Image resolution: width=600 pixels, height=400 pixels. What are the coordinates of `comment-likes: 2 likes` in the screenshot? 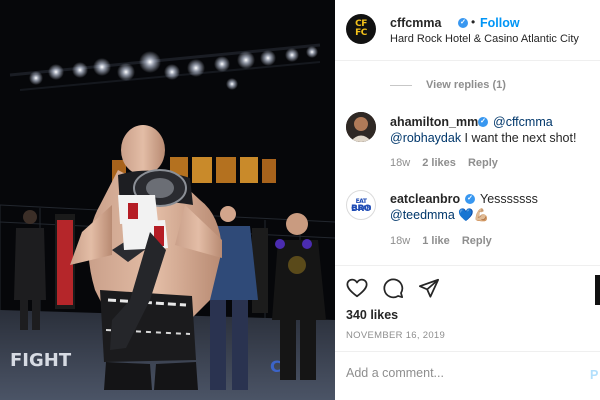 It's located at (439, 163).